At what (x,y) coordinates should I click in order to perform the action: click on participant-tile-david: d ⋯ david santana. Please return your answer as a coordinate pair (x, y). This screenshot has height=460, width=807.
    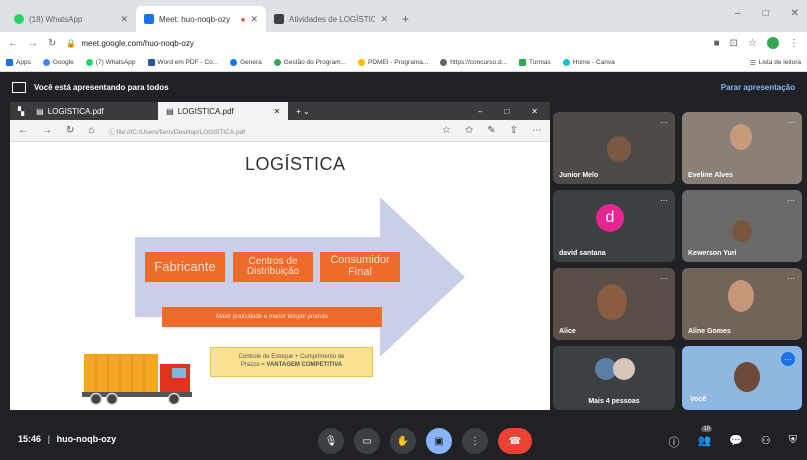
    Looking at the image, I should click on (614, 226).